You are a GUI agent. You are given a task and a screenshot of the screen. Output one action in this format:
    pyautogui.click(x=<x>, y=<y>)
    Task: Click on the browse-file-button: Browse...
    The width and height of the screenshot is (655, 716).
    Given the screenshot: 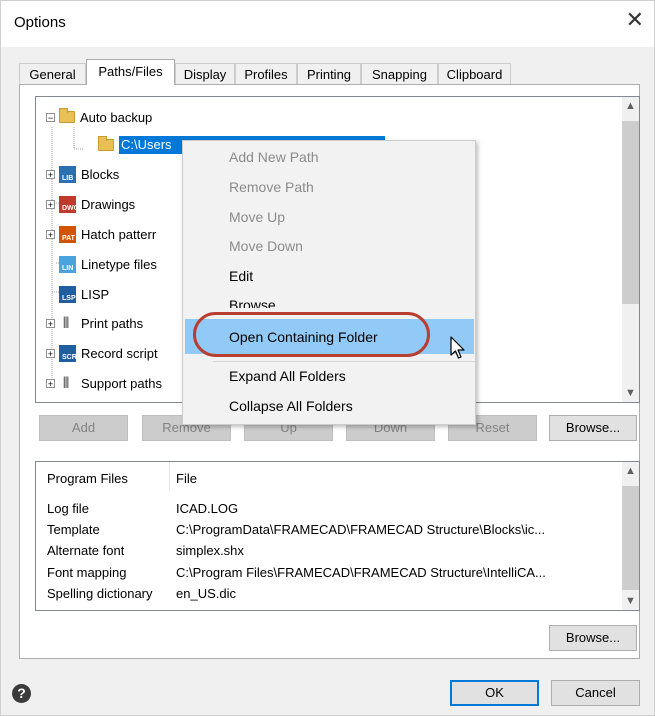 What is the action you would take?
    pyautogui.click(x=593, y=638)
    